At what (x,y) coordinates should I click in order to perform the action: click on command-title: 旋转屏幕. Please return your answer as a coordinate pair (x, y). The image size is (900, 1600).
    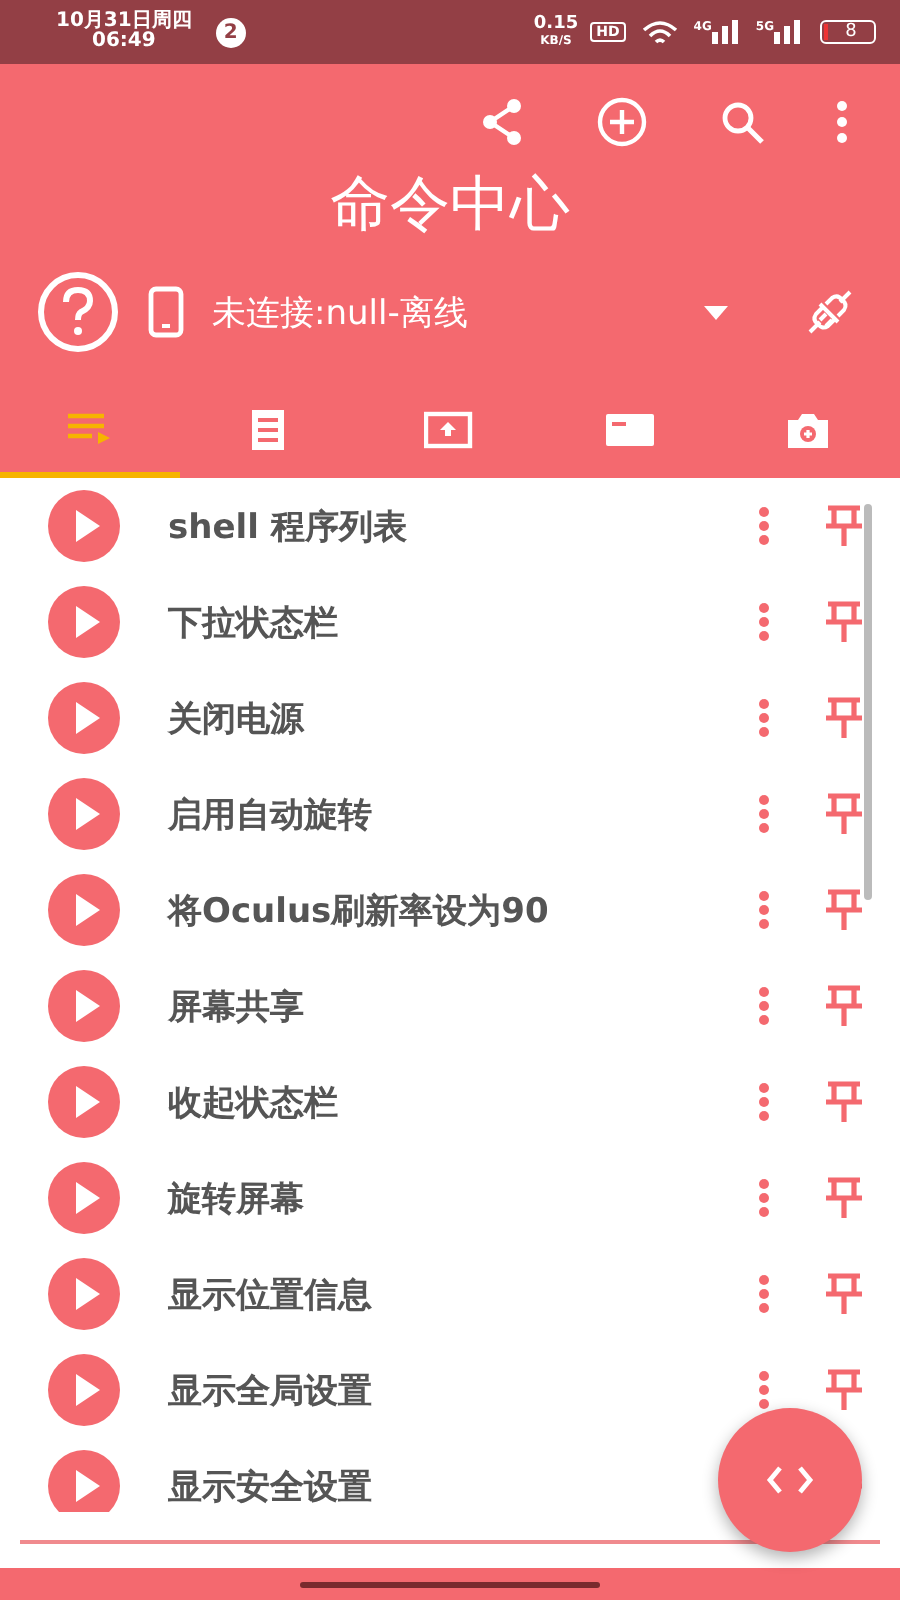
    Looking at the image, I should click on (236, 1198).